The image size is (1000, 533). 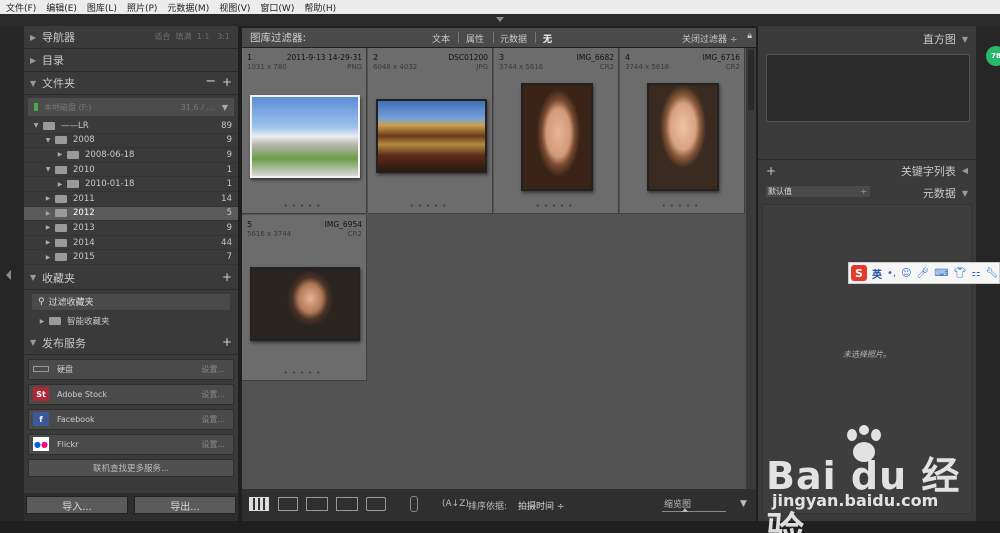 I want to click on toolbox-icon: ⚏, so click(x=975, y=273).